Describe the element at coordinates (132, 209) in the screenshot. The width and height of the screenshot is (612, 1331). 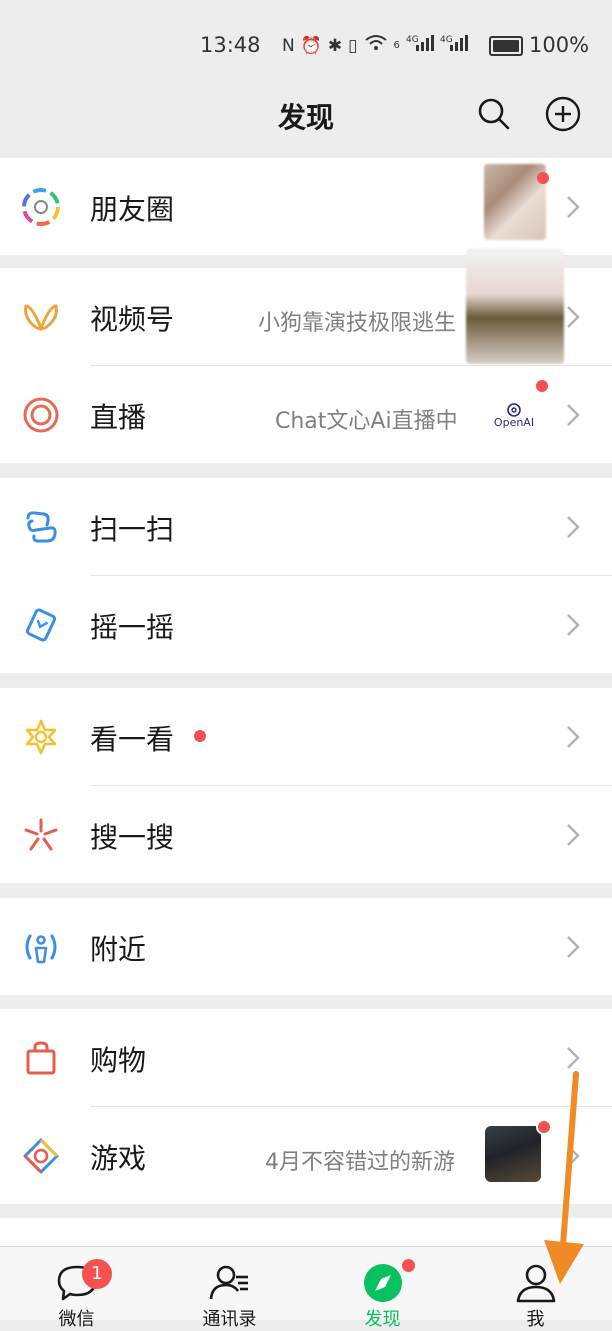
I see `row-label: 朋友圈` at that location.